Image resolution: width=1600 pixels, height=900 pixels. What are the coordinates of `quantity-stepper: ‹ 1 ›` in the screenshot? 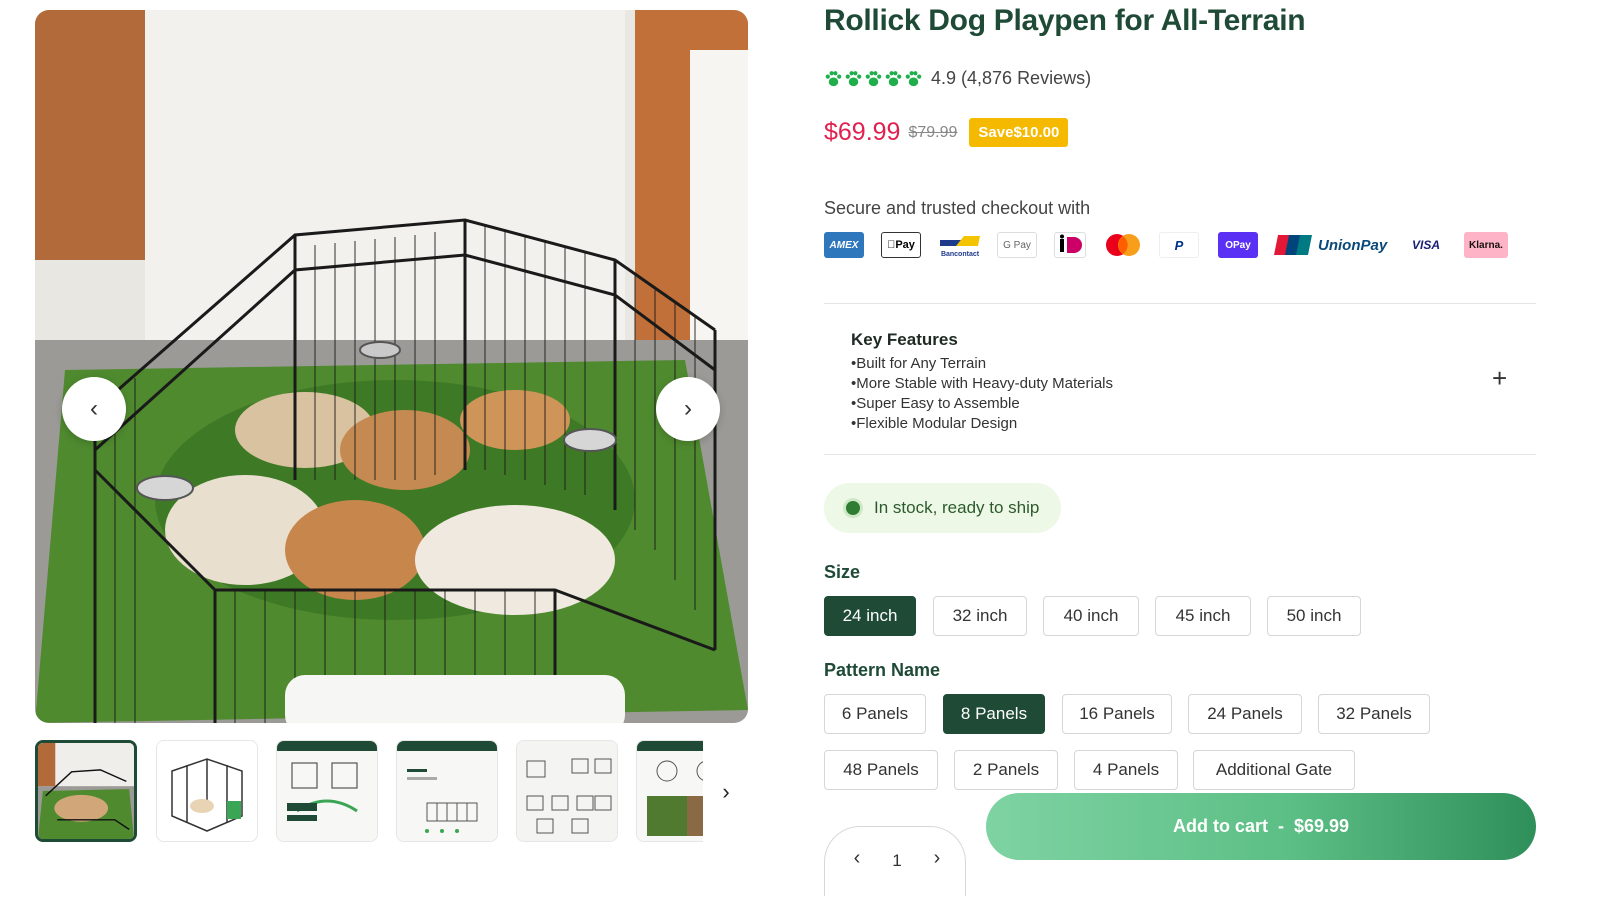 It's located at (895, 861).